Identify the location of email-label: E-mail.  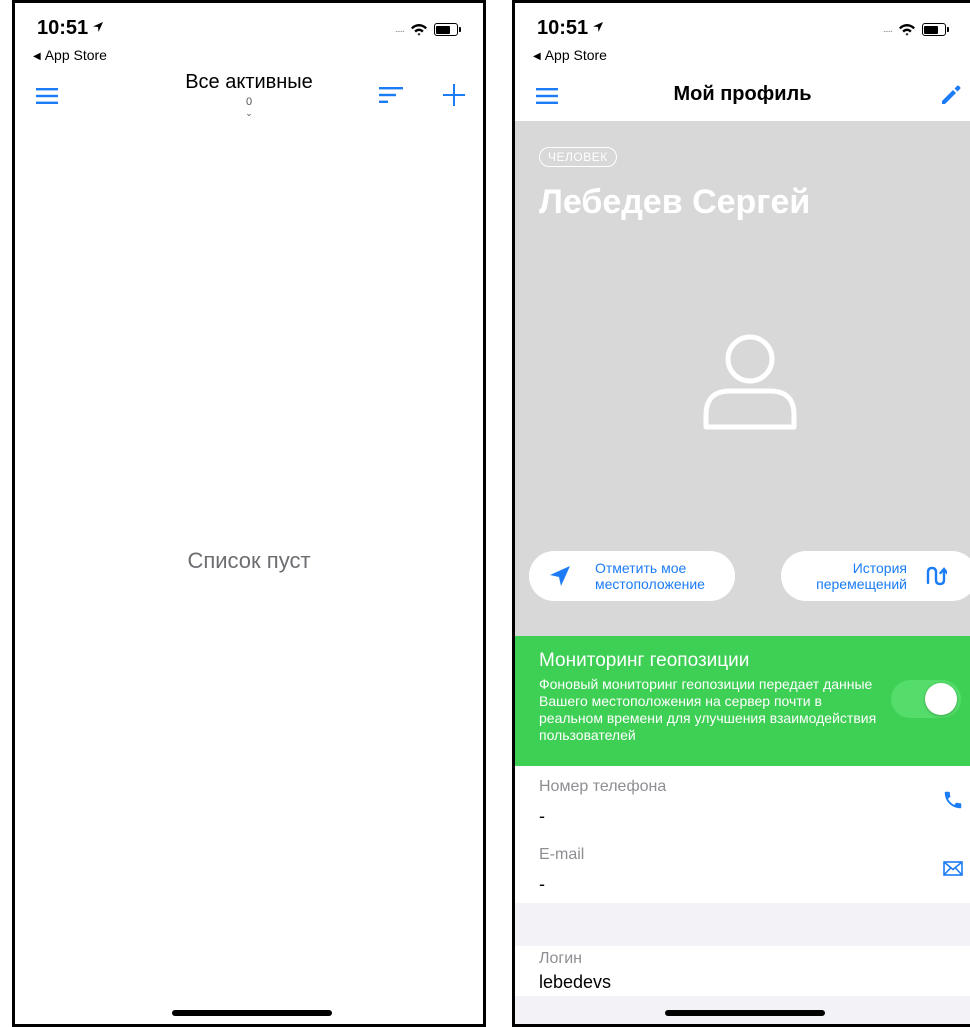
(562, 854).